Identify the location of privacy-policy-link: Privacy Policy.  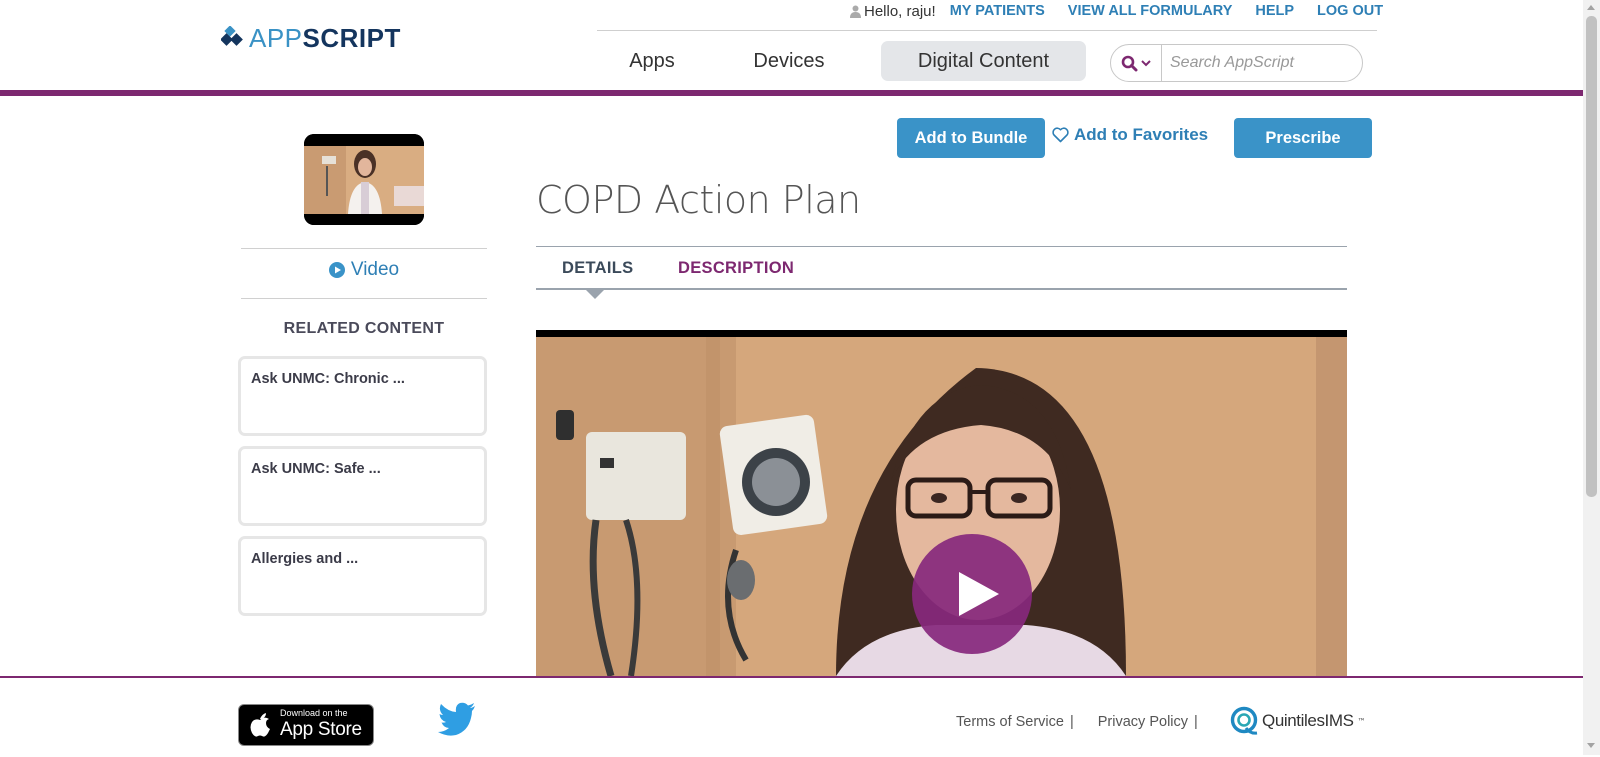
(1143, 722).